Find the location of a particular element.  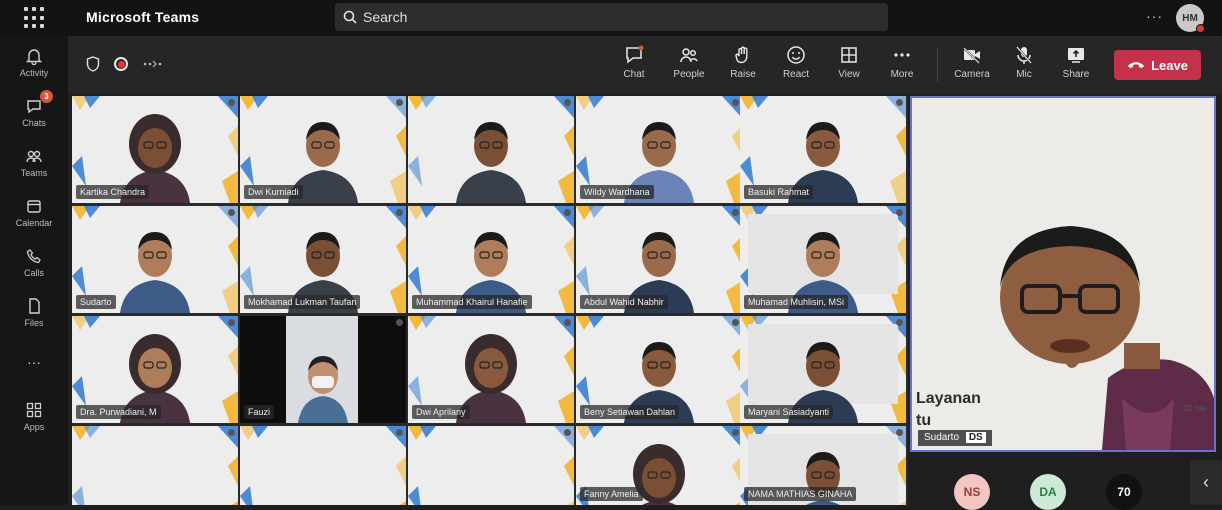

rail-label: Calendar is located at coordinates (34, 223).